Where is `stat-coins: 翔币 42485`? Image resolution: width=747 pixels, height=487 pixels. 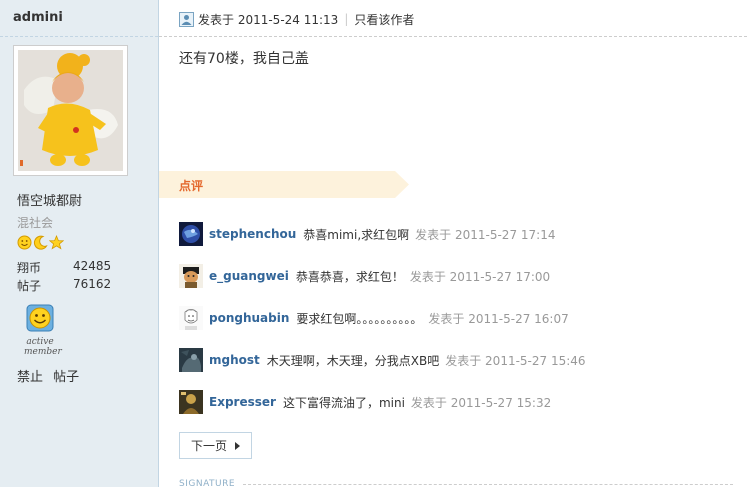 stat-coins: 翔币 42485 is located at coordinates (64, 267).